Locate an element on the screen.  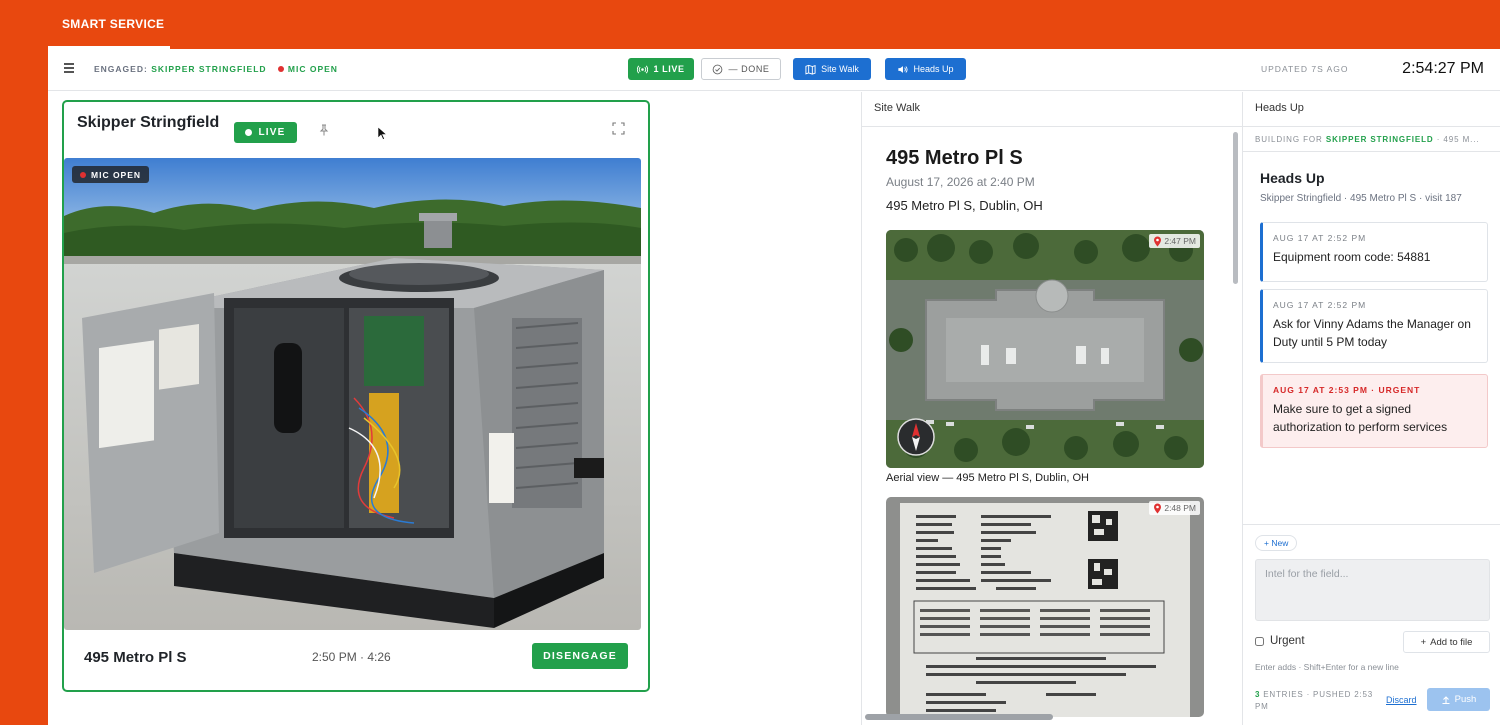
upload-icon is located at coordinates (1446, 699).